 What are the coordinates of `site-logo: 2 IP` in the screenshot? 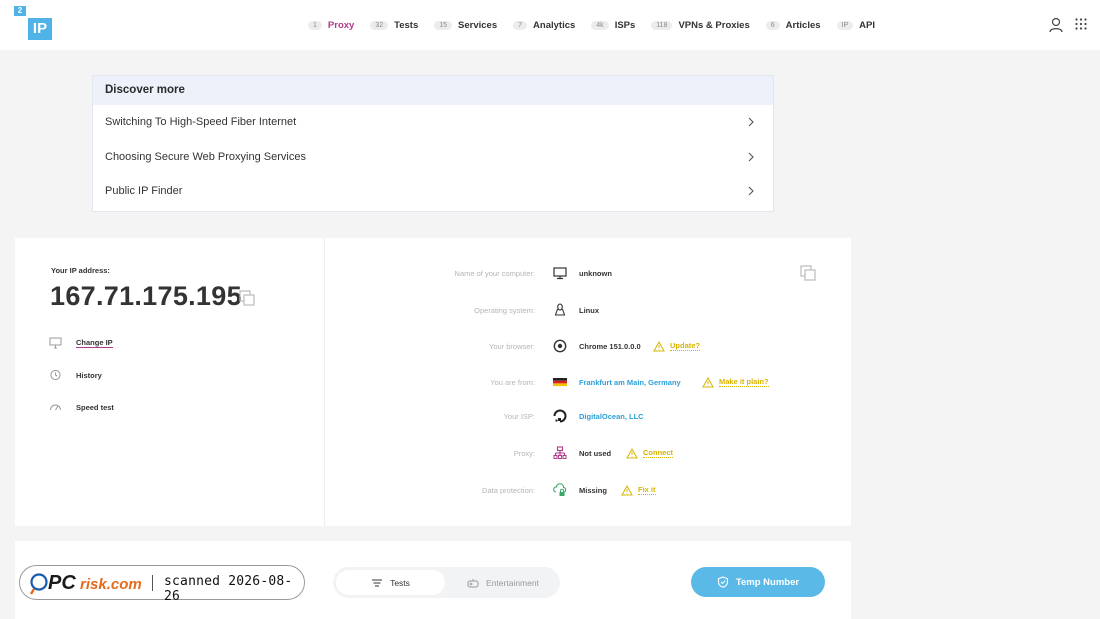 It's located at (34, 23).